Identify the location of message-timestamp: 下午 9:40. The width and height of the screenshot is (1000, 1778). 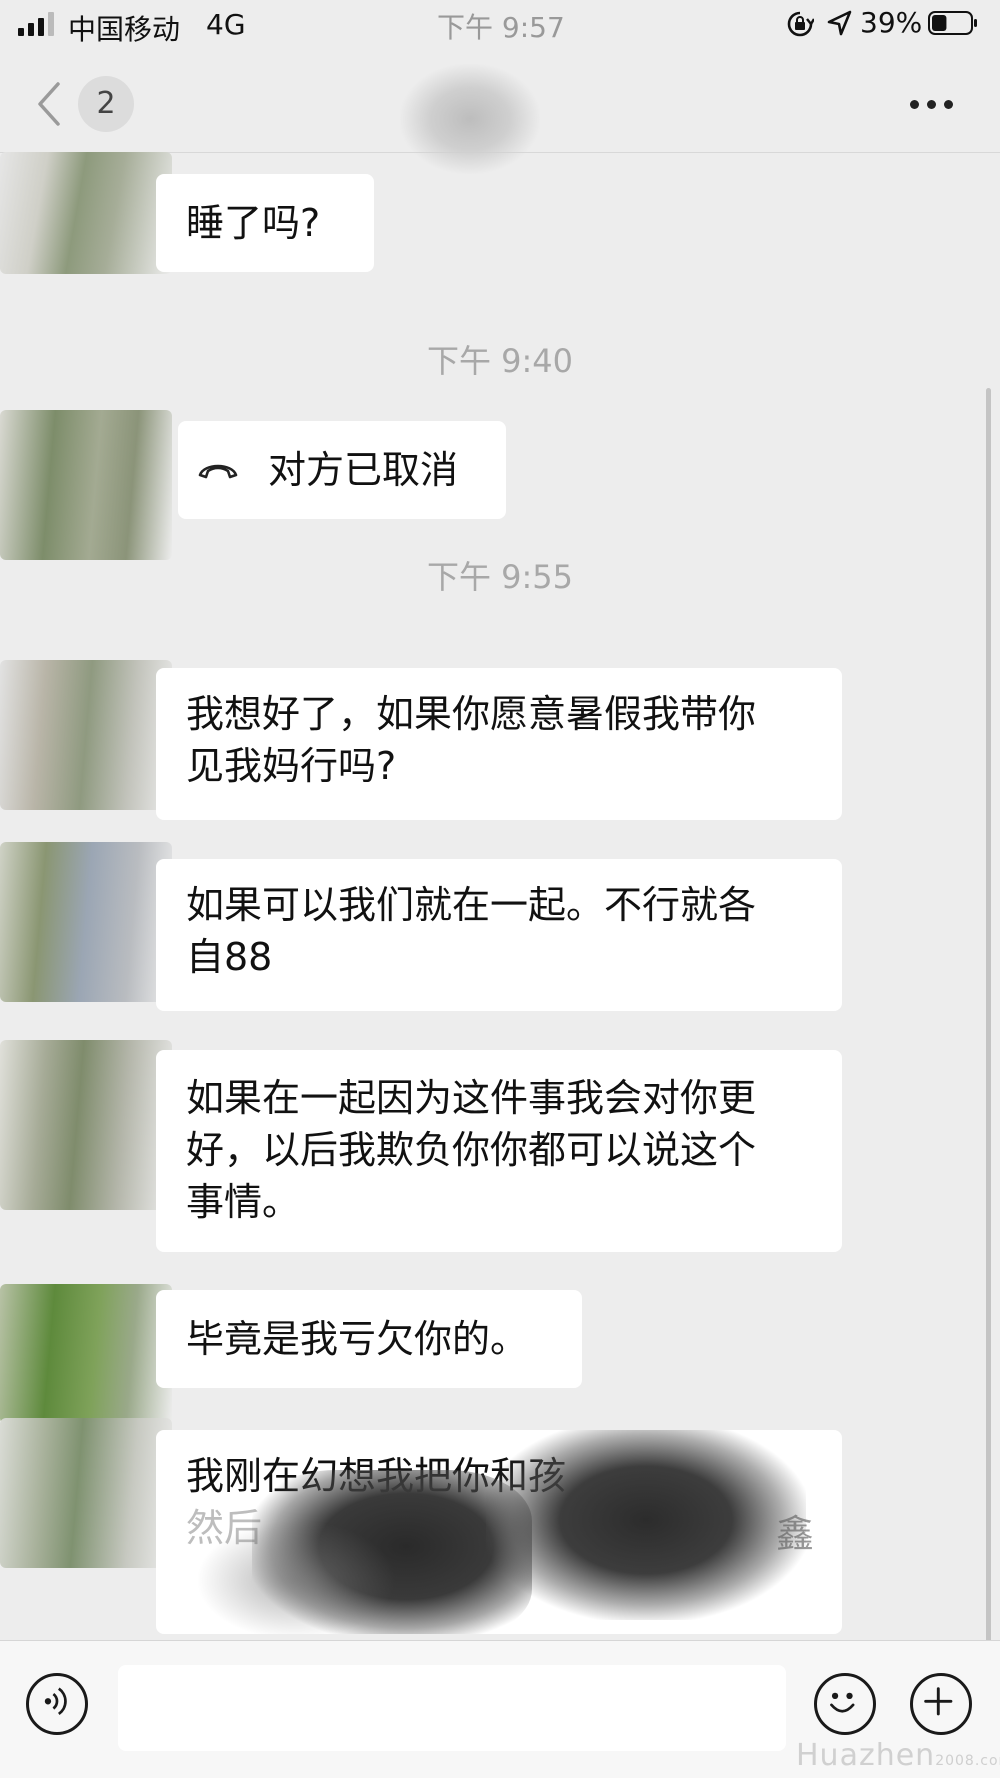
(500, 361).